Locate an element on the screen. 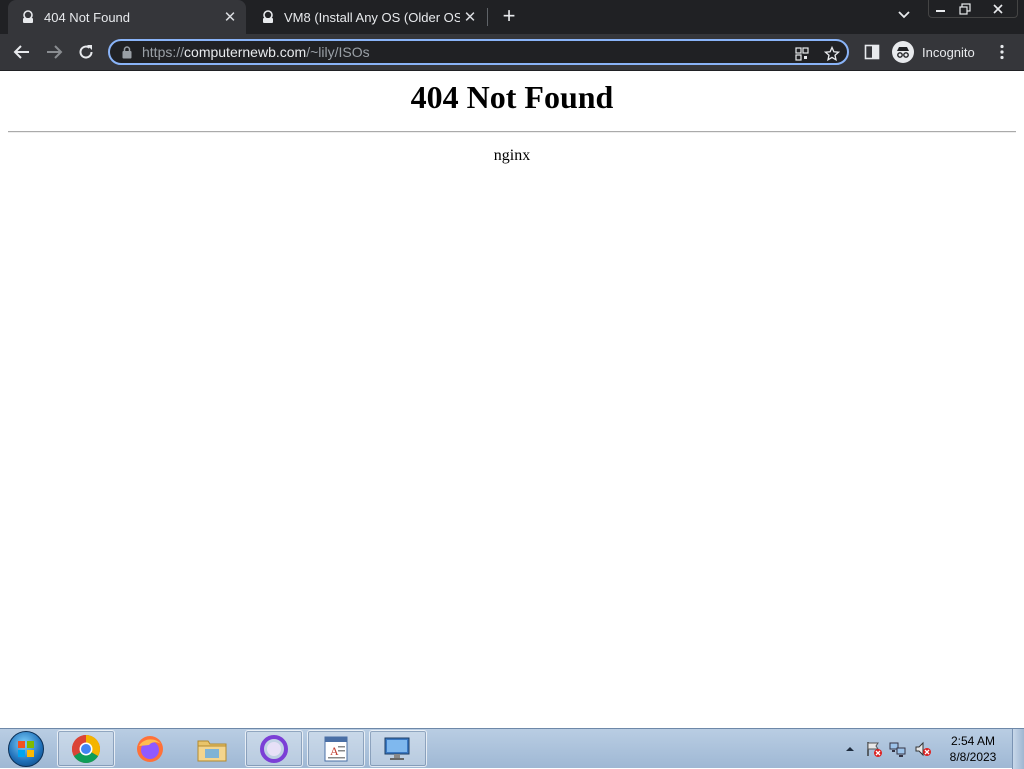  restore-button is located at coordinates (965, 9).